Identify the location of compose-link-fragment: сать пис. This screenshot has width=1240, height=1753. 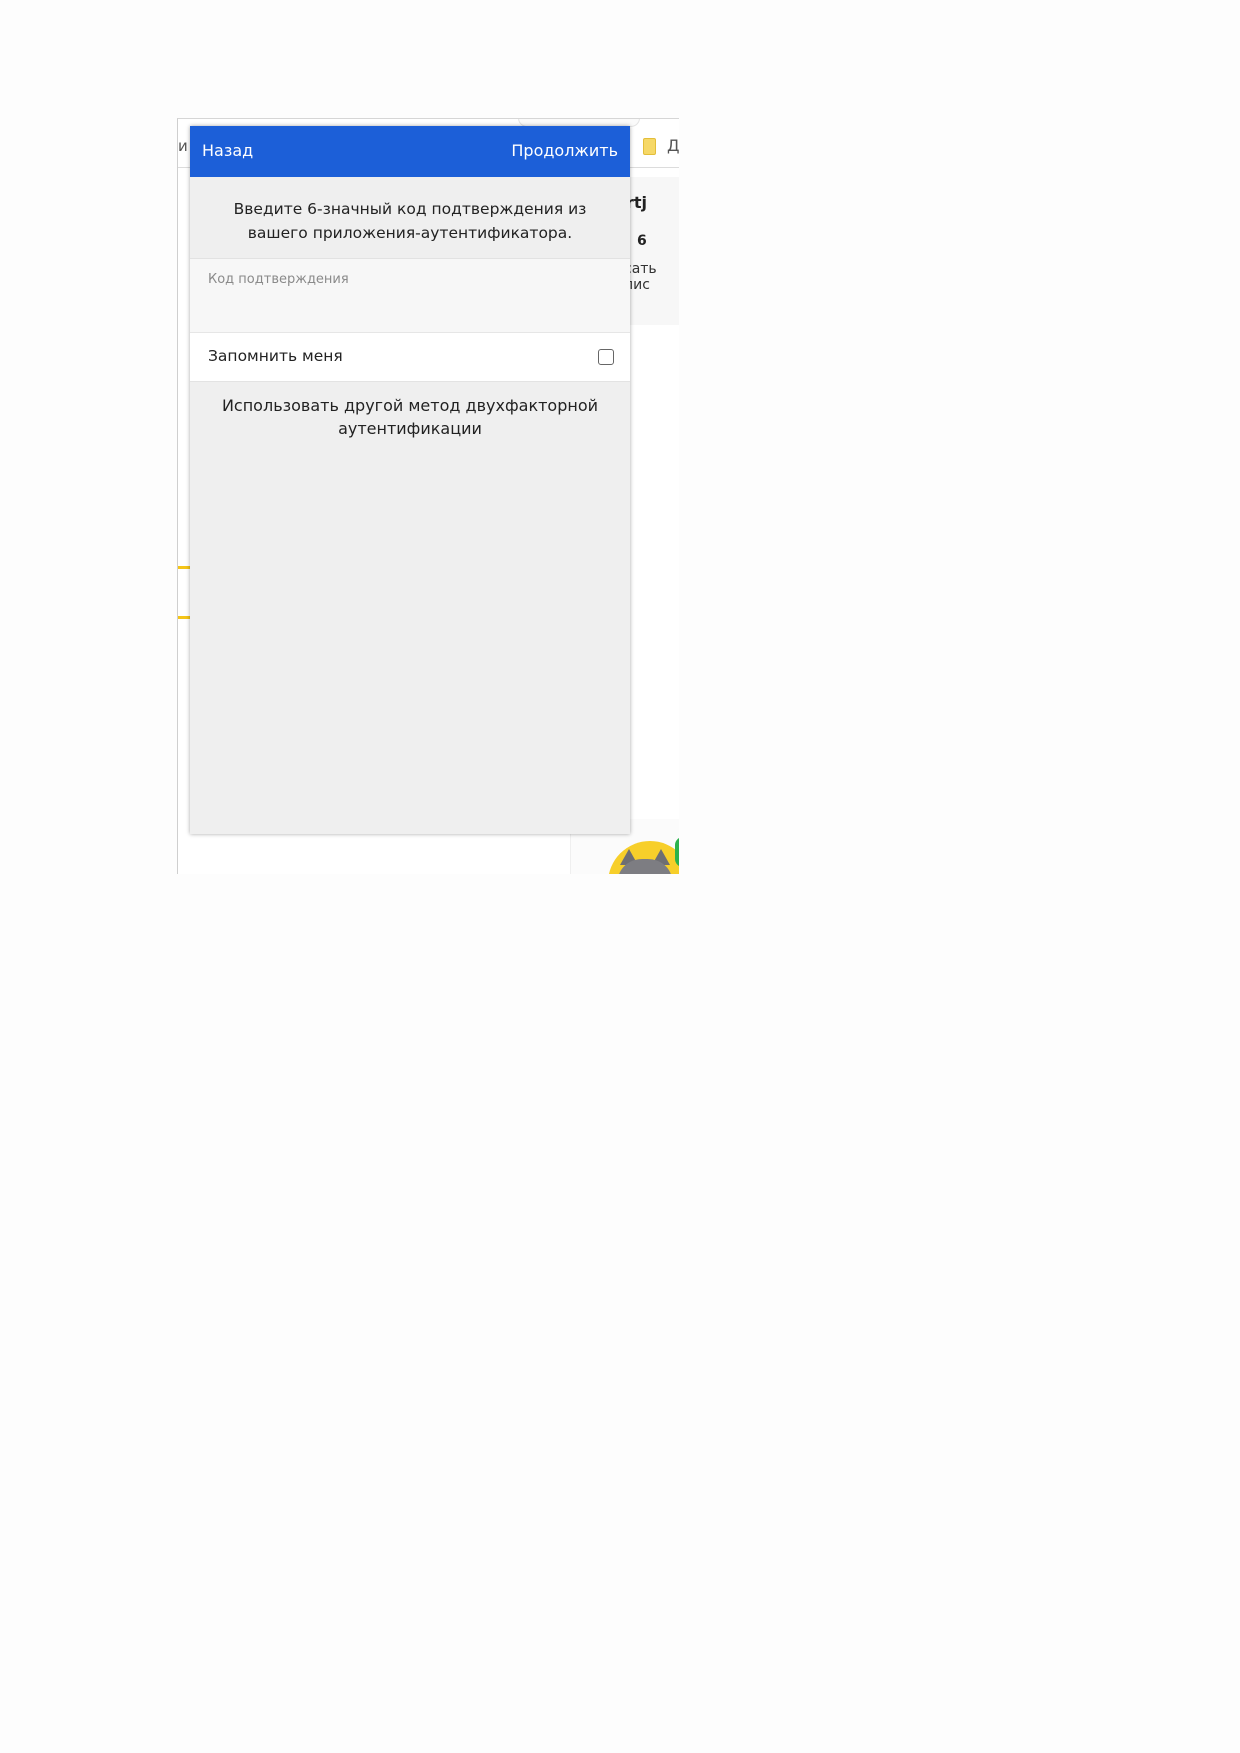
(640, 277).